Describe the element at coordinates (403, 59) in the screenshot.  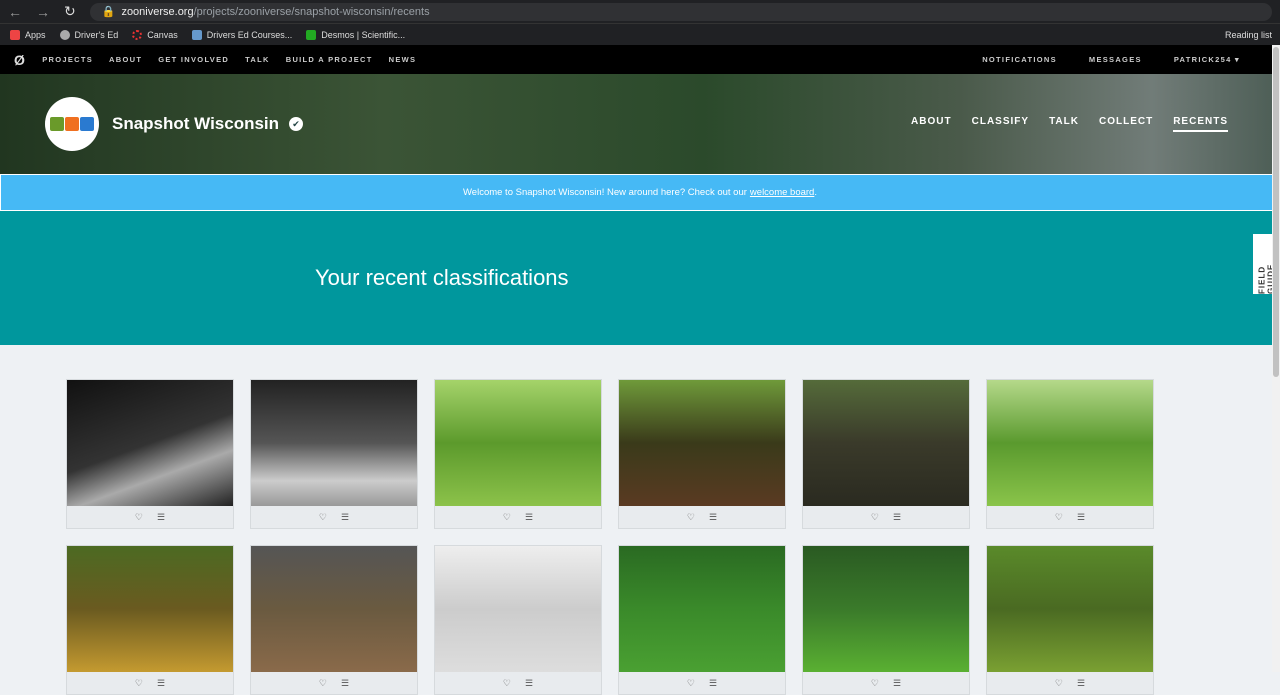
I see `nav-news: NEWS` at that location.